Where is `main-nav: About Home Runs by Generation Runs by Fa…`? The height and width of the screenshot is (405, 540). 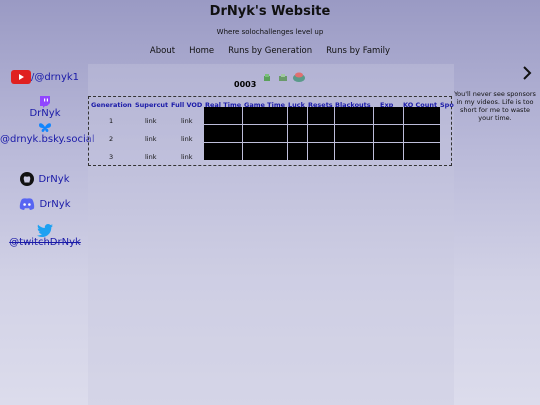 main-nav: About Home Runs by Generation Runs by Fa… is located at coordinates (270, 51).